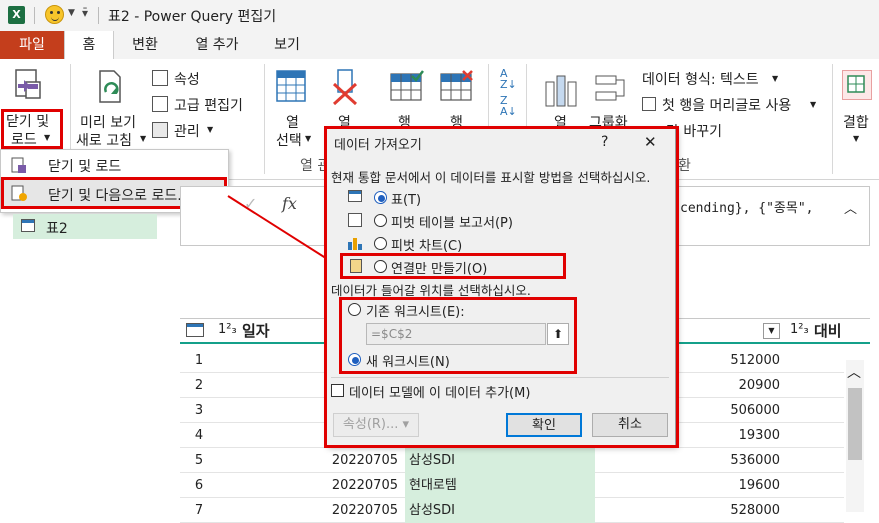 This screenshot has width=879, height=523. What do you see at coordinates (561, 93) in the screenshot?
I see `split-column-icon` at bounding box center [561, 93].